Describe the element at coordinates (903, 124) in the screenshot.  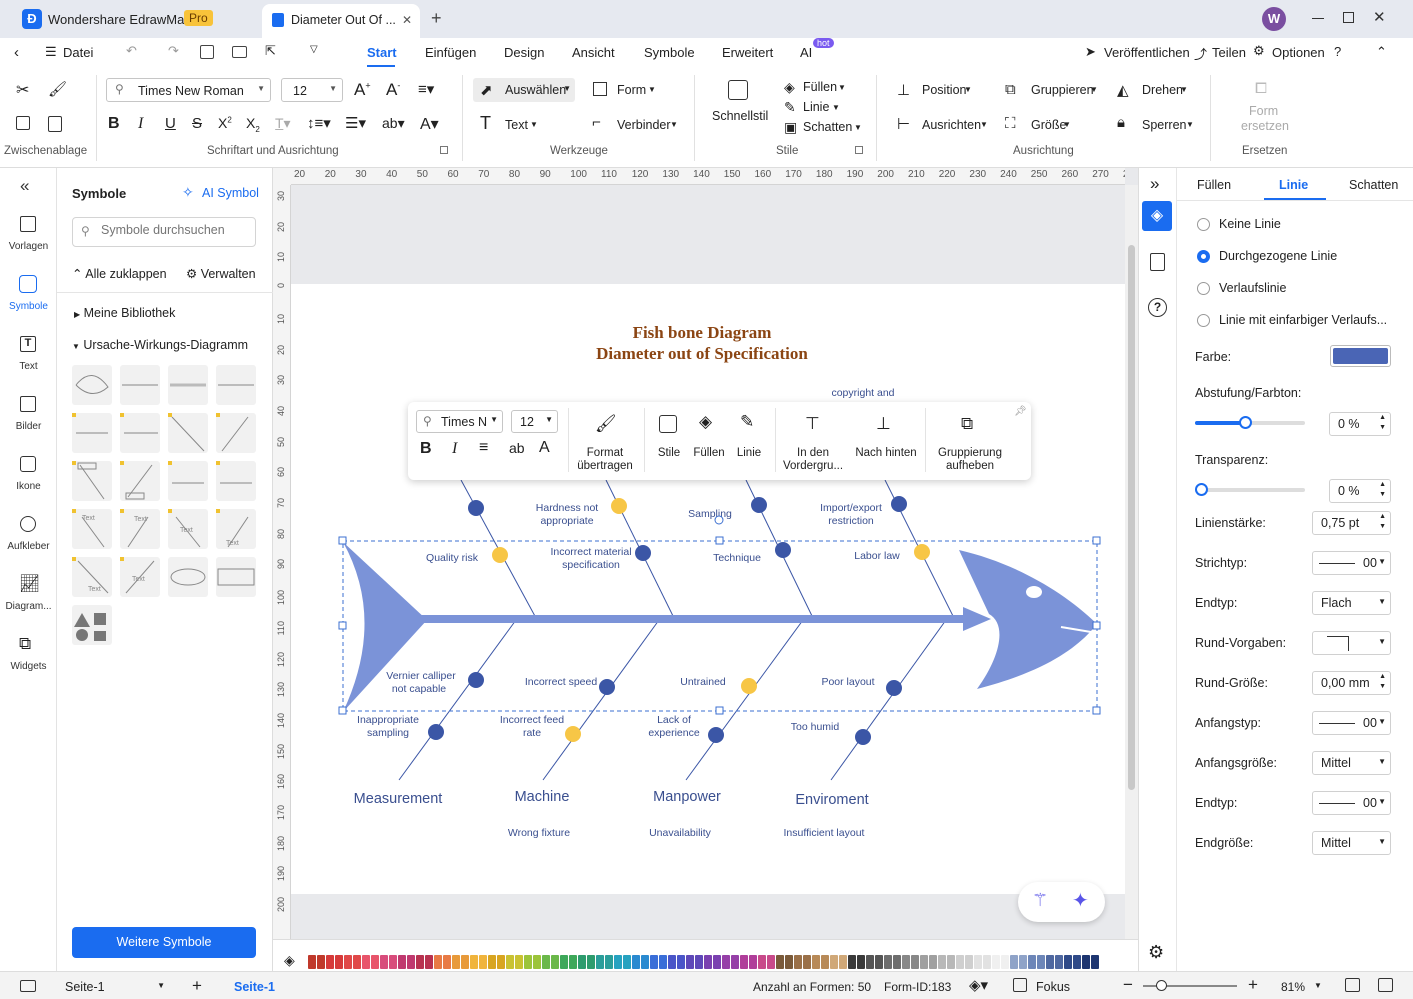
I see `align-shapes-icon: ⊢` at that location.